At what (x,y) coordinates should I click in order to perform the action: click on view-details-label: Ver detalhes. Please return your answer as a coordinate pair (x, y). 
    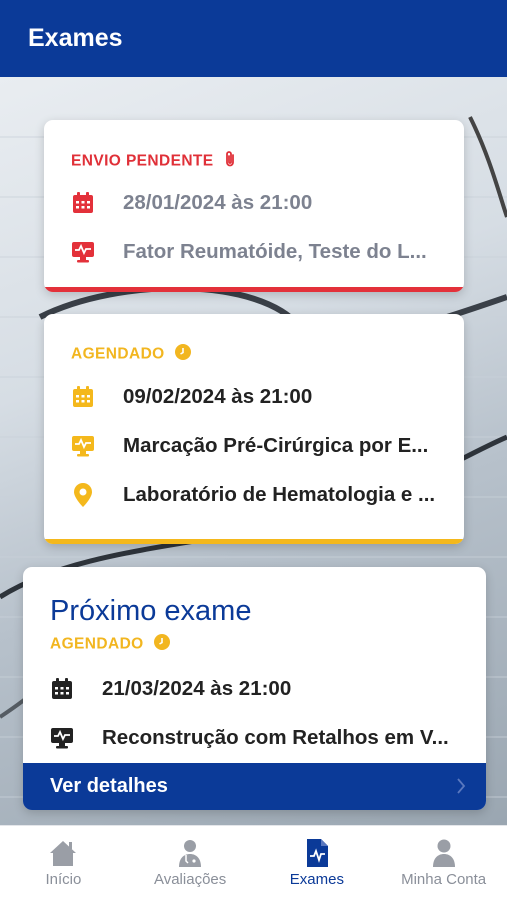
    Looking at the image, I should click on (109, 786).